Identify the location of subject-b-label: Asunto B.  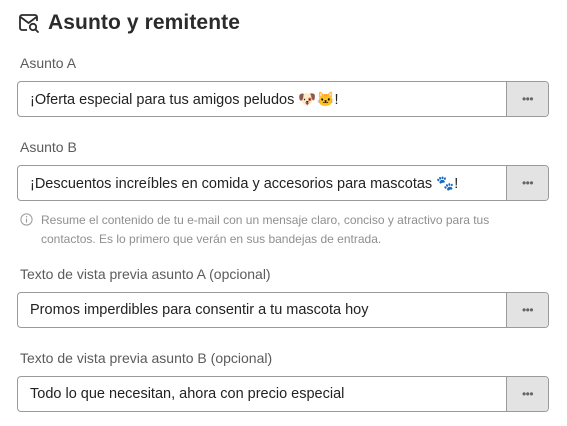
(48, 147).